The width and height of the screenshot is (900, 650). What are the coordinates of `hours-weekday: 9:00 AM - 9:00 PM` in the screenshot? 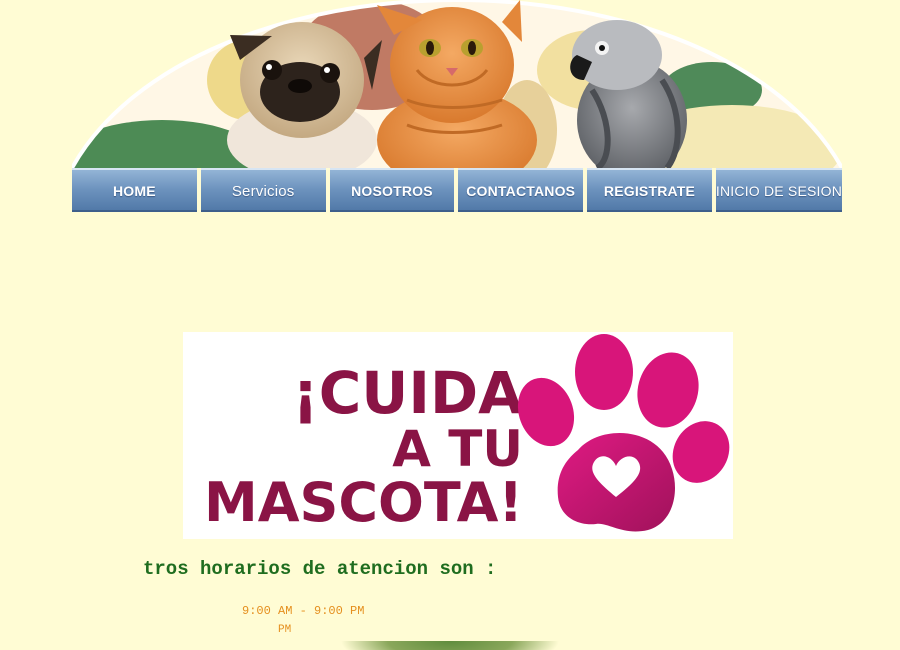 It's located at (303, 611).